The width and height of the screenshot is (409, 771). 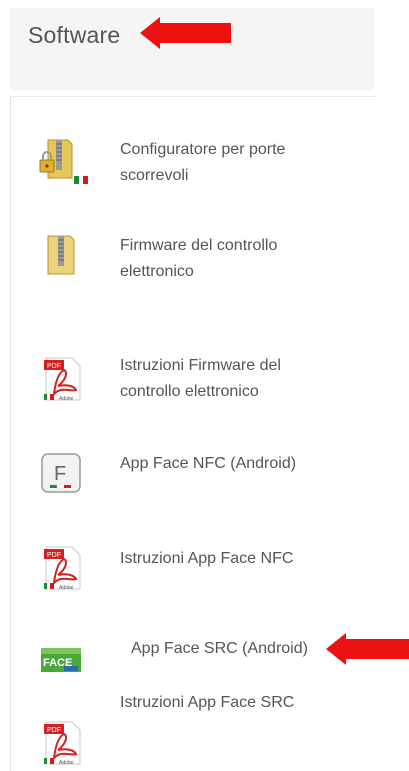 I want to click on locked-folder-icon, so click(x=56, y=159).